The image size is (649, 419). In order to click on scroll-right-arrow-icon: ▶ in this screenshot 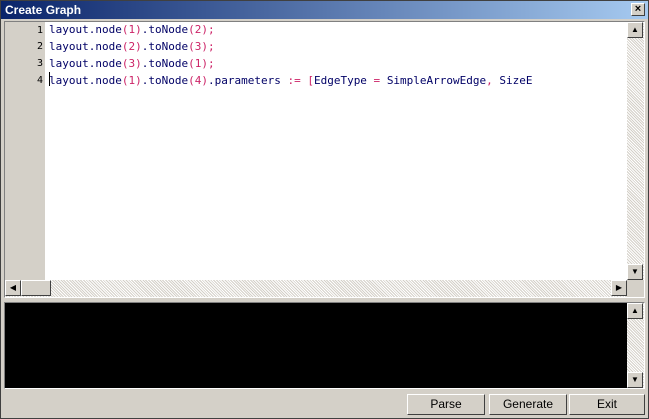, I will do `click(619, 288)`.